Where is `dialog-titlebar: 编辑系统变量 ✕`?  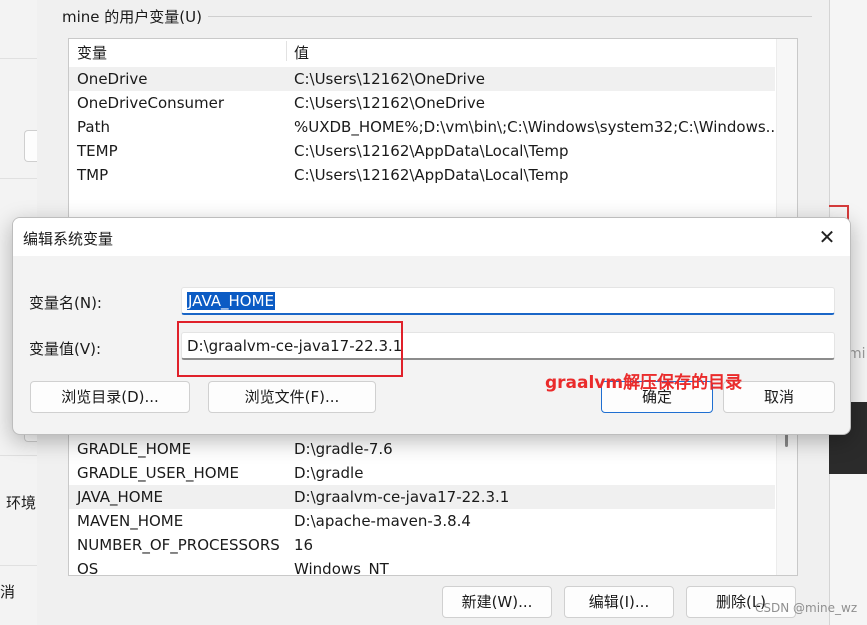 dialog-titlebar: 编辑系统变量 ✕ is located at coordinates (431, 237).